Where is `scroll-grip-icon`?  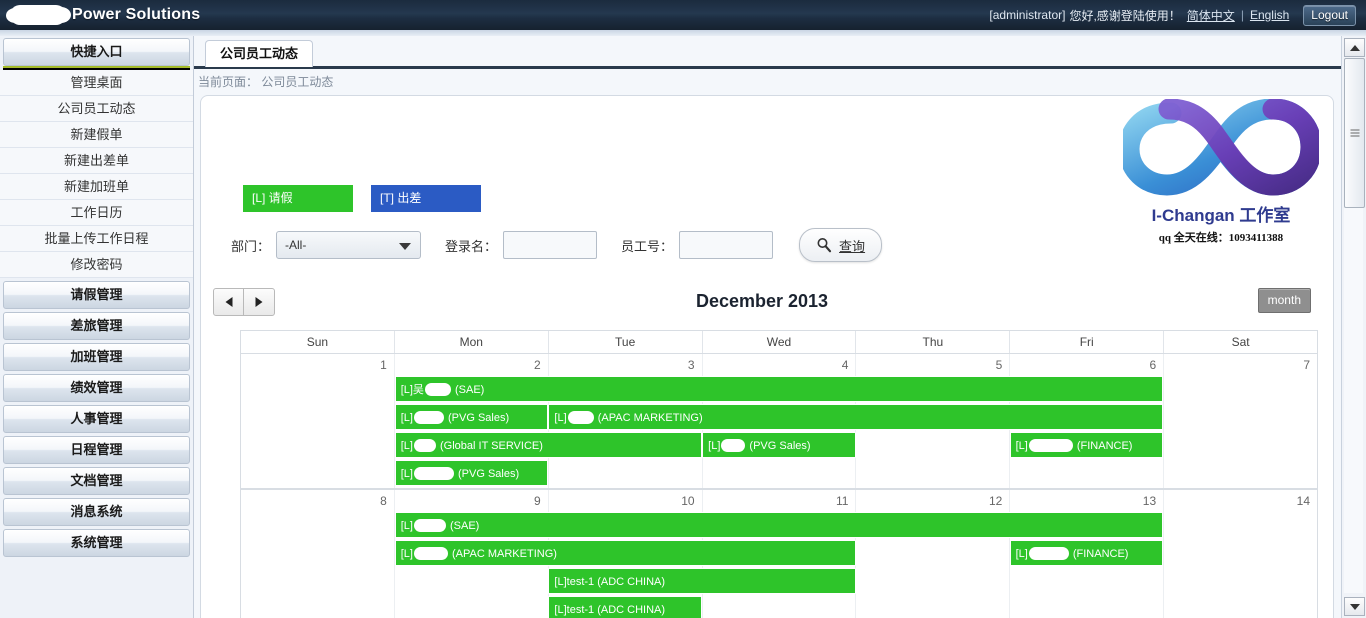
scroll-grip-icon is located at coordinates (1354, 133).